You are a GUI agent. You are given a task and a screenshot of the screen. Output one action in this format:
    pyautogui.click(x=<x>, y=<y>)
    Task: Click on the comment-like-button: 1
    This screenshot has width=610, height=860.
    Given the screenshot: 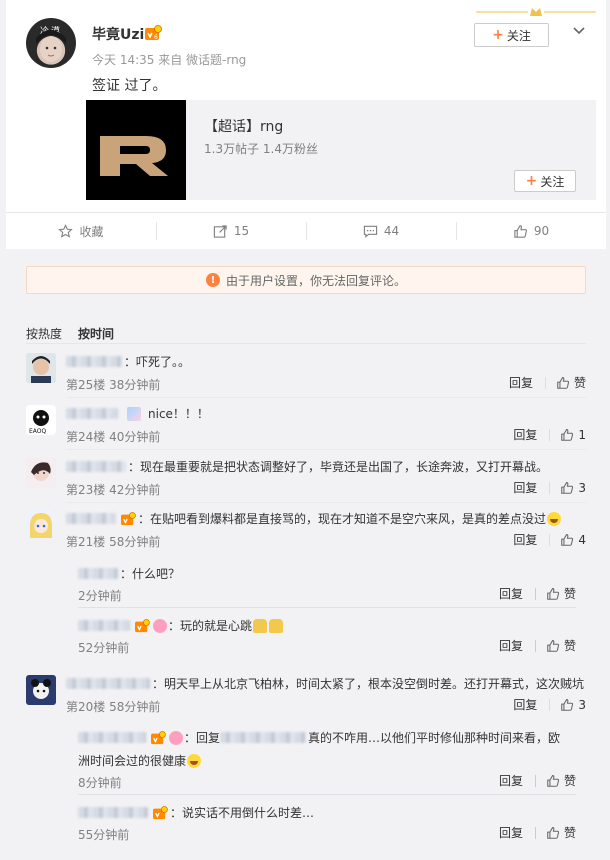 What is the action you would take?
    pyautogui.click(x=573, y=435)
    